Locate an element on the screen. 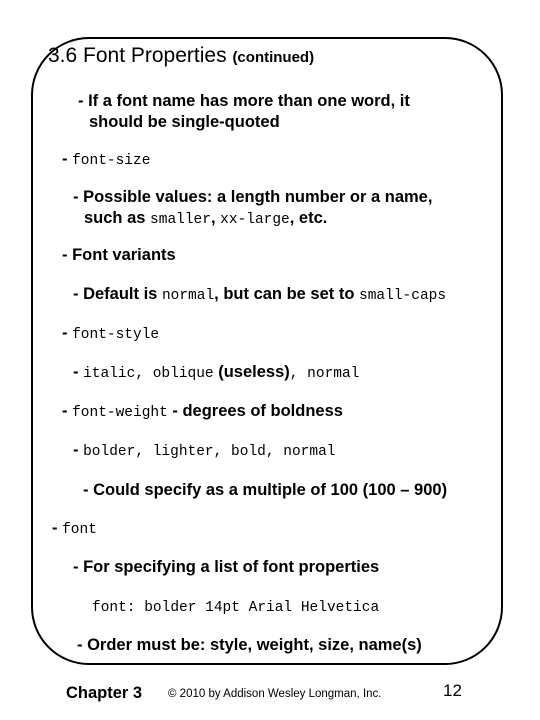  footer-copyright: © 2010 by Addison Wesley Longman, Inc. is located at coordinates (275, 694).